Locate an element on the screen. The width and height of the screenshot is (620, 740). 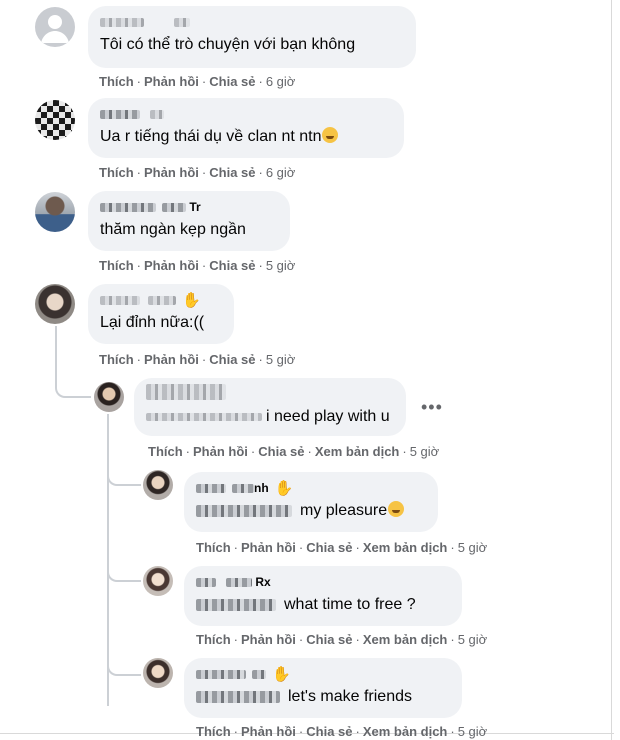
reply-bubble: ✋ let's make friends is located at coordinates (323, 688).